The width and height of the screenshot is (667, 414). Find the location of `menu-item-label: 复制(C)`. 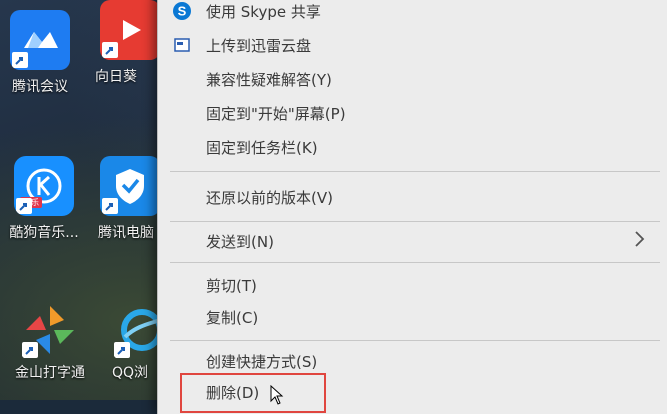

menu-item-label: 复制(C) is located at coordinates (232, 317).